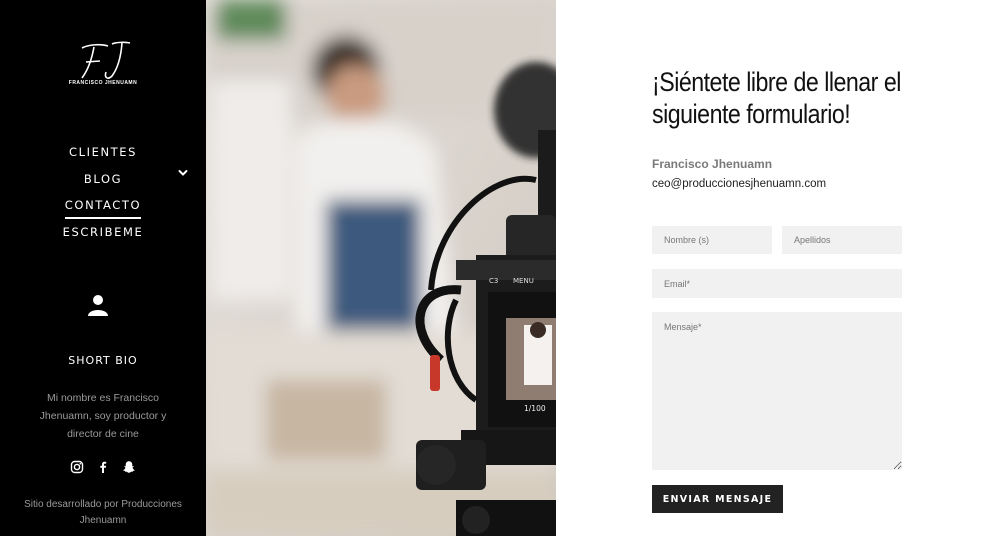 This screenshot has height=536, width=1000. What do you see at coordinates (712, 164) in the screenshot?
I see `contact-name: Francisco Jhenuamn` at bounding box center [712, 164].